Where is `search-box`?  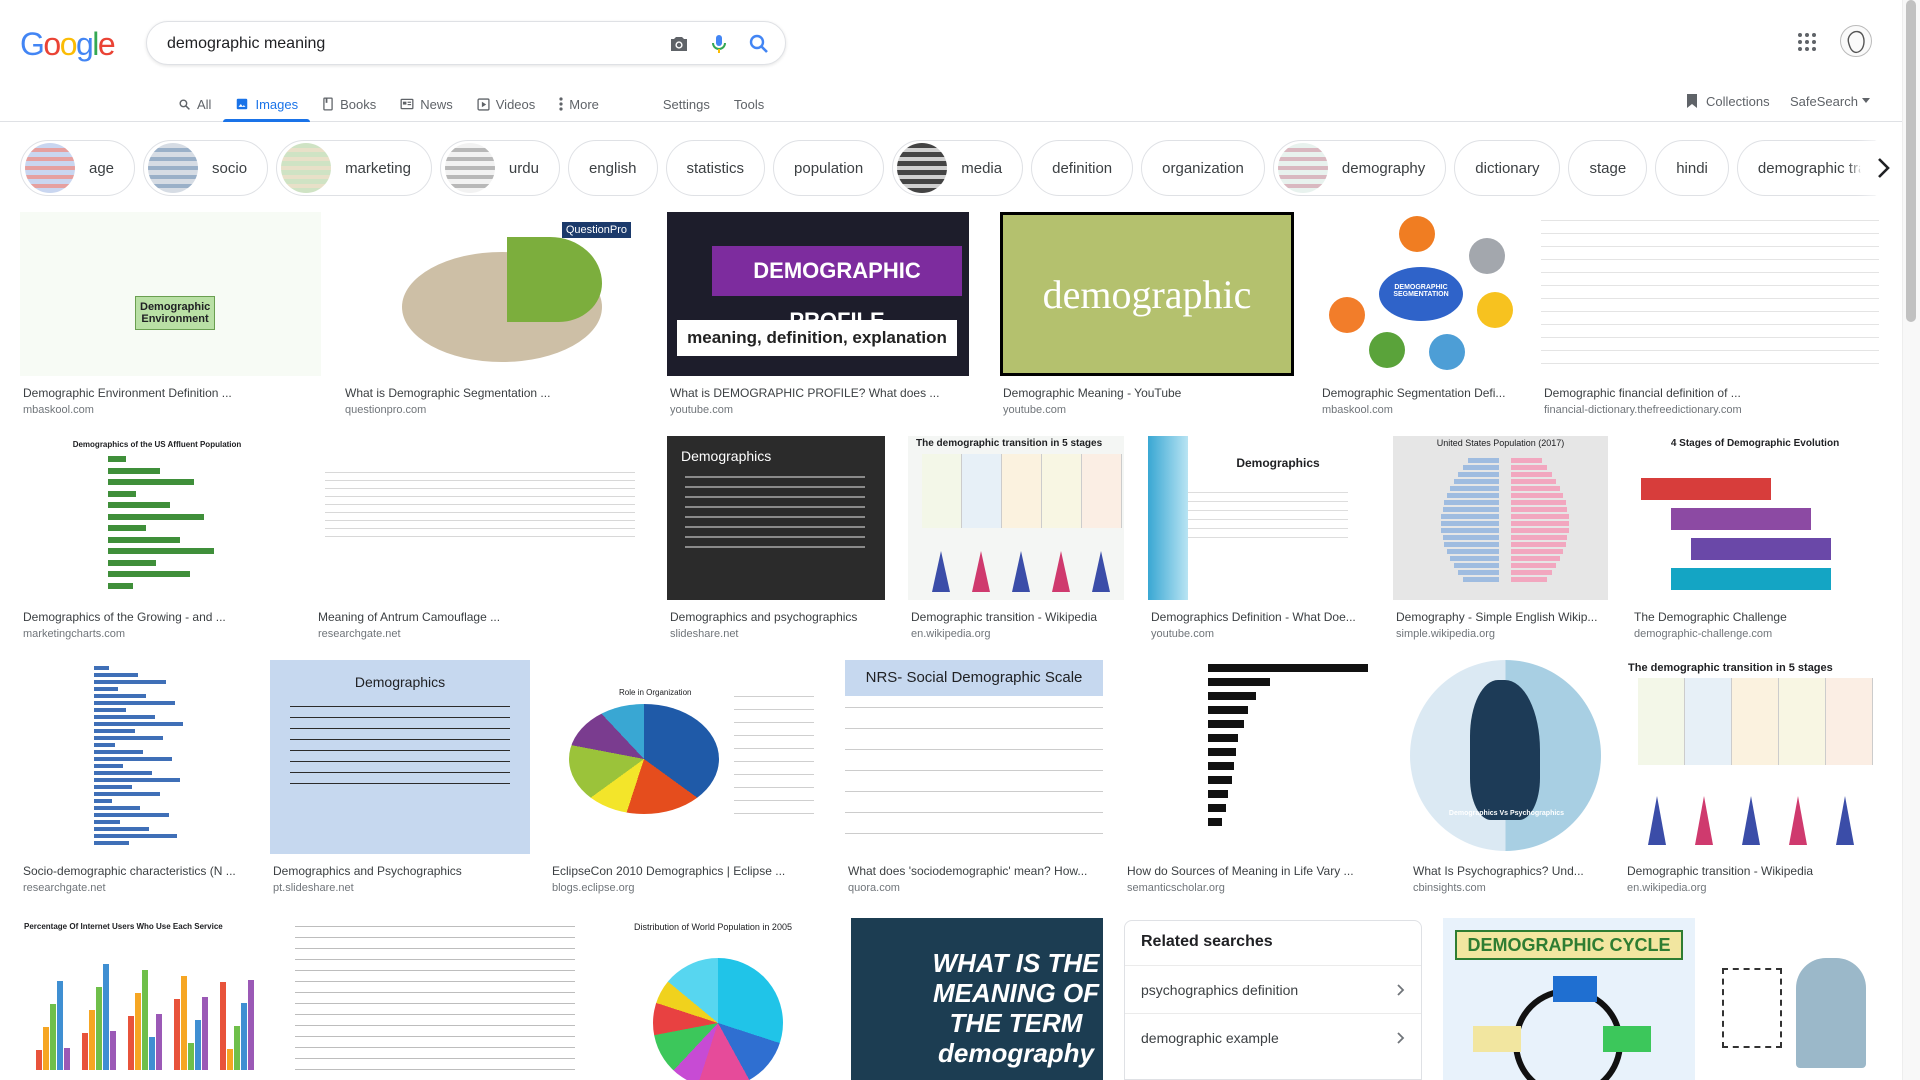 search-box is located at coordinates (466, 43).